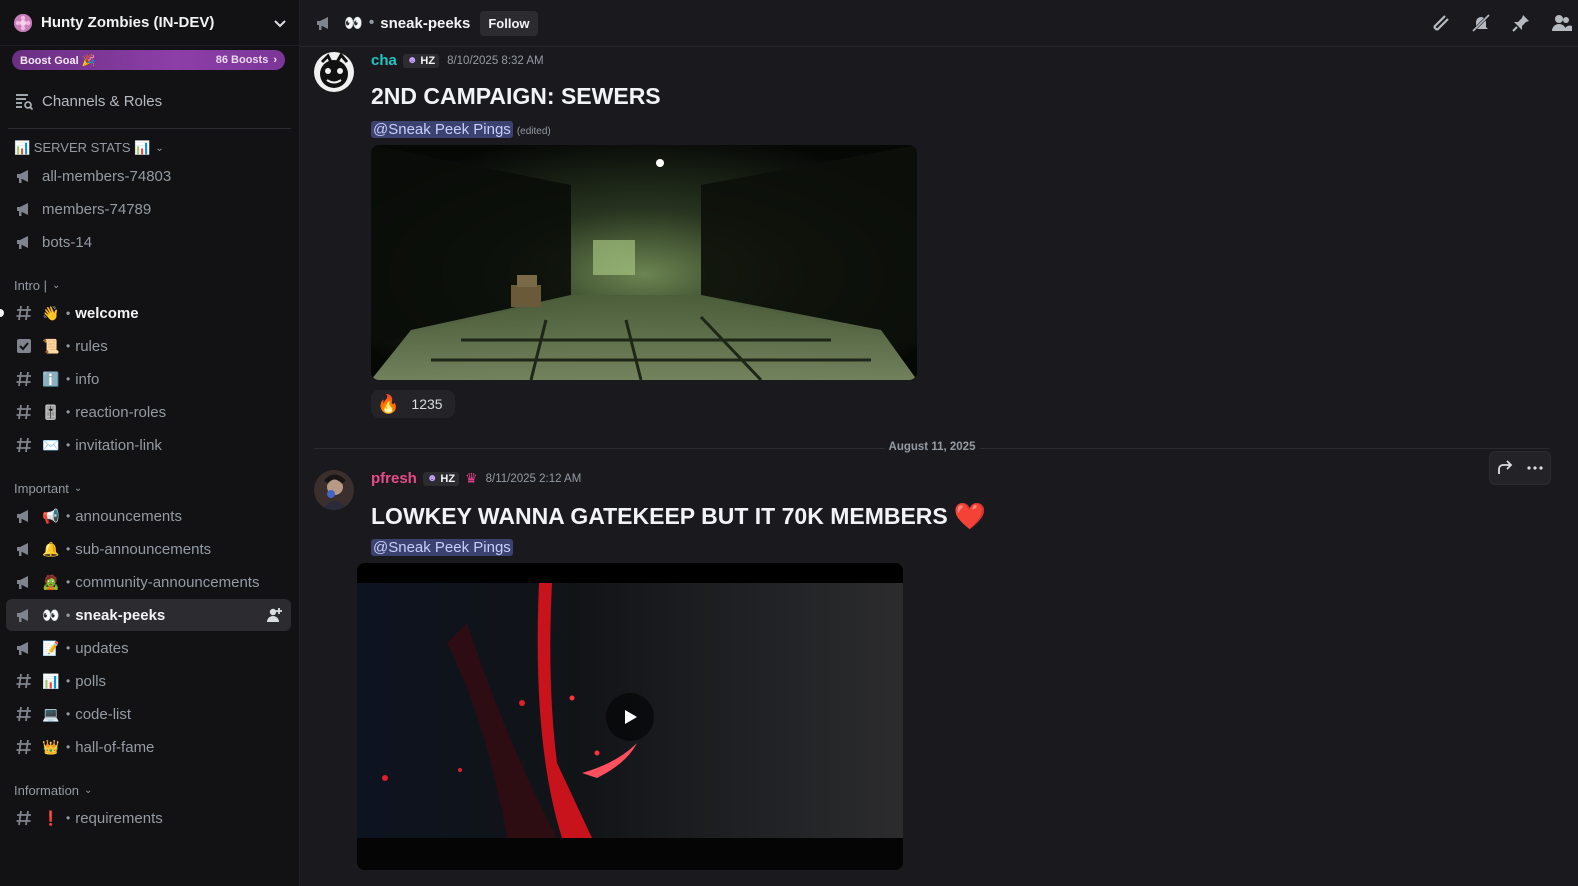  I want to click on message-header: pfresh ☻ HZ ♛ 8/11/2025 2:12 AM, so click(476, 478).